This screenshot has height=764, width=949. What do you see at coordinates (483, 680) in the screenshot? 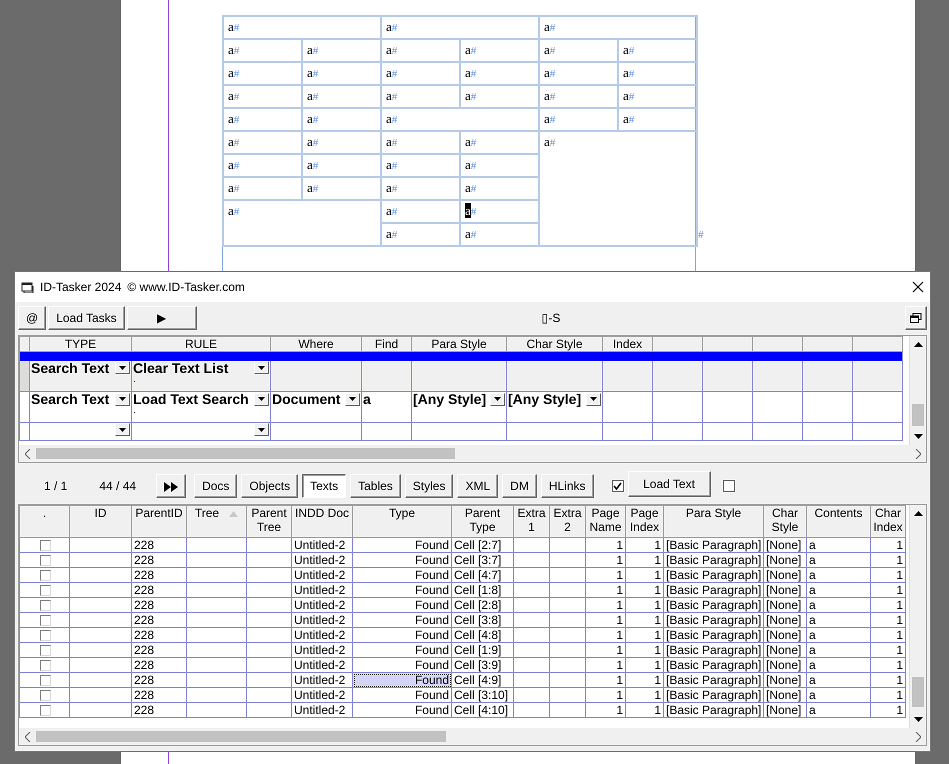
I see `parent-type-cell: Cell [4:9]` at bounding box center [483, 680].